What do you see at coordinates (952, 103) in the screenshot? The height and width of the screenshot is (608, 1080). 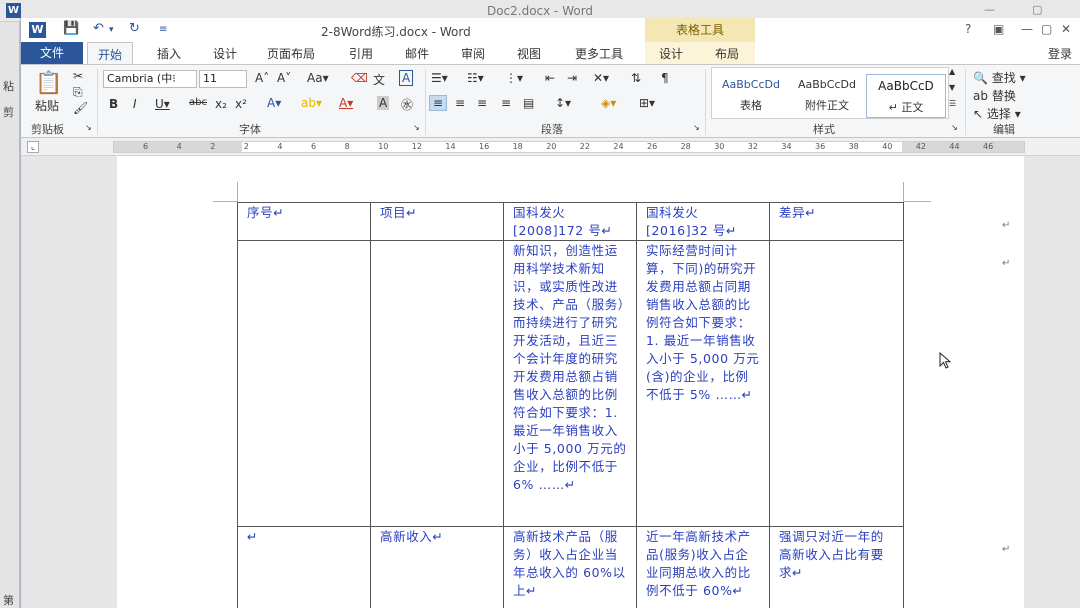 I see `styles-more-icon: ☰` at bounding box center [952, 103].